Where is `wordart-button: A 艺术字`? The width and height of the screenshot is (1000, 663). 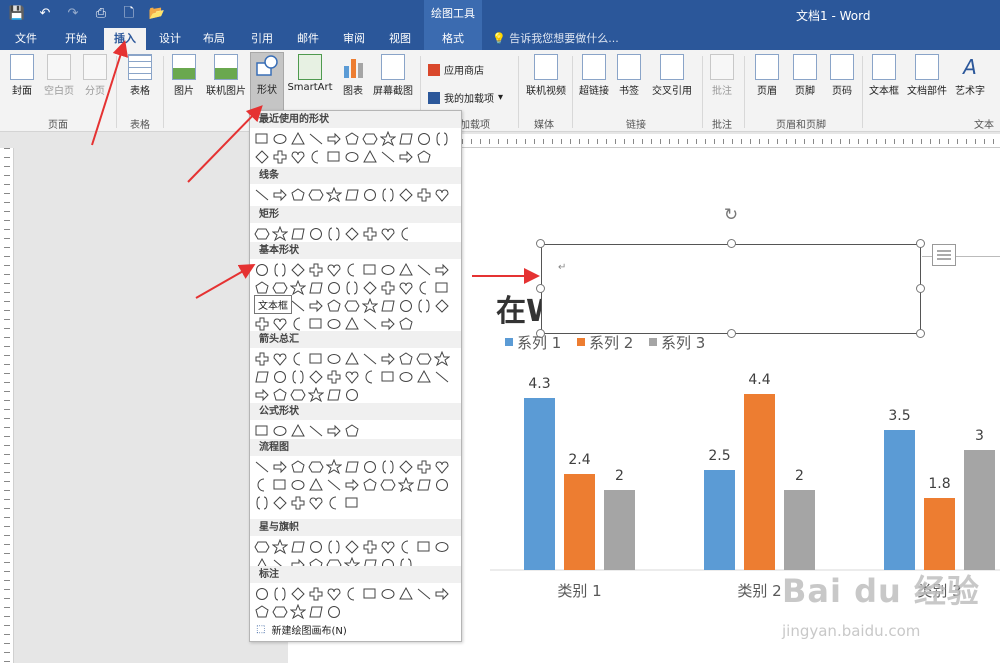
wordart-button: A 艺术字 is located at coordinates (970, 75).